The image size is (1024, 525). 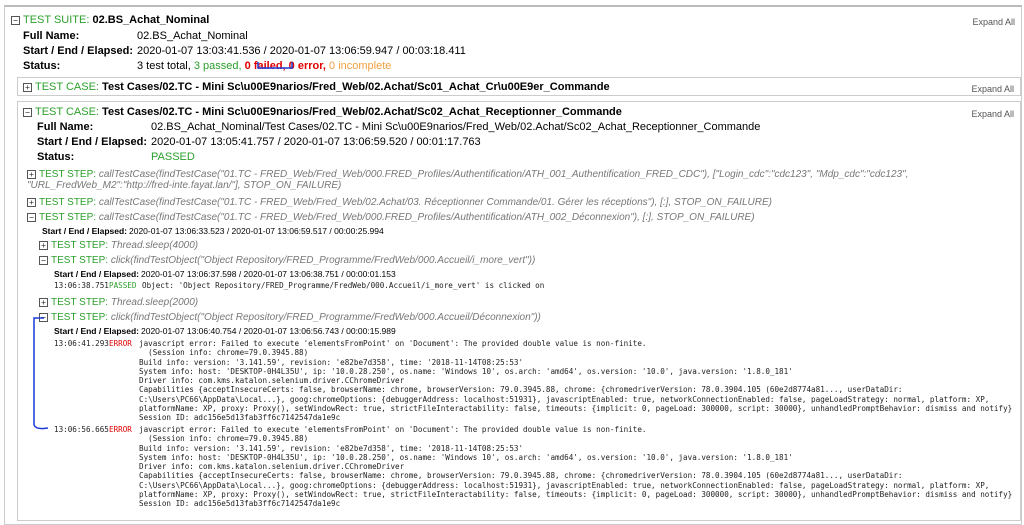 What do you see at coordinates (56, 20) in the screenshot?
I see `suite-kind: TEST SUITE:` at bounding box center [56, 20].